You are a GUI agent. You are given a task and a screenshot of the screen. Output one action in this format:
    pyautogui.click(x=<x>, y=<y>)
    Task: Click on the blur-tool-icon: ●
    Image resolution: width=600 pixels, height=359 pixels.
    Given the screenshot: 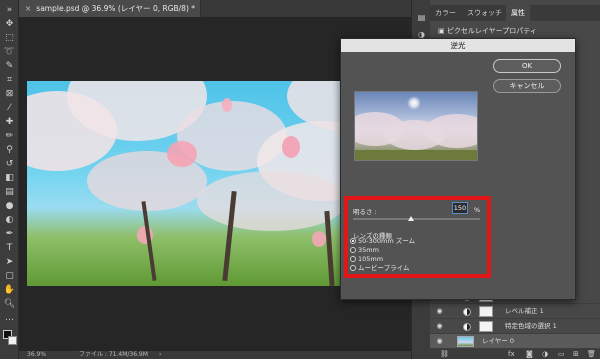 What is the action you would take?
    pyautogui.click(x=9, y=206)
    